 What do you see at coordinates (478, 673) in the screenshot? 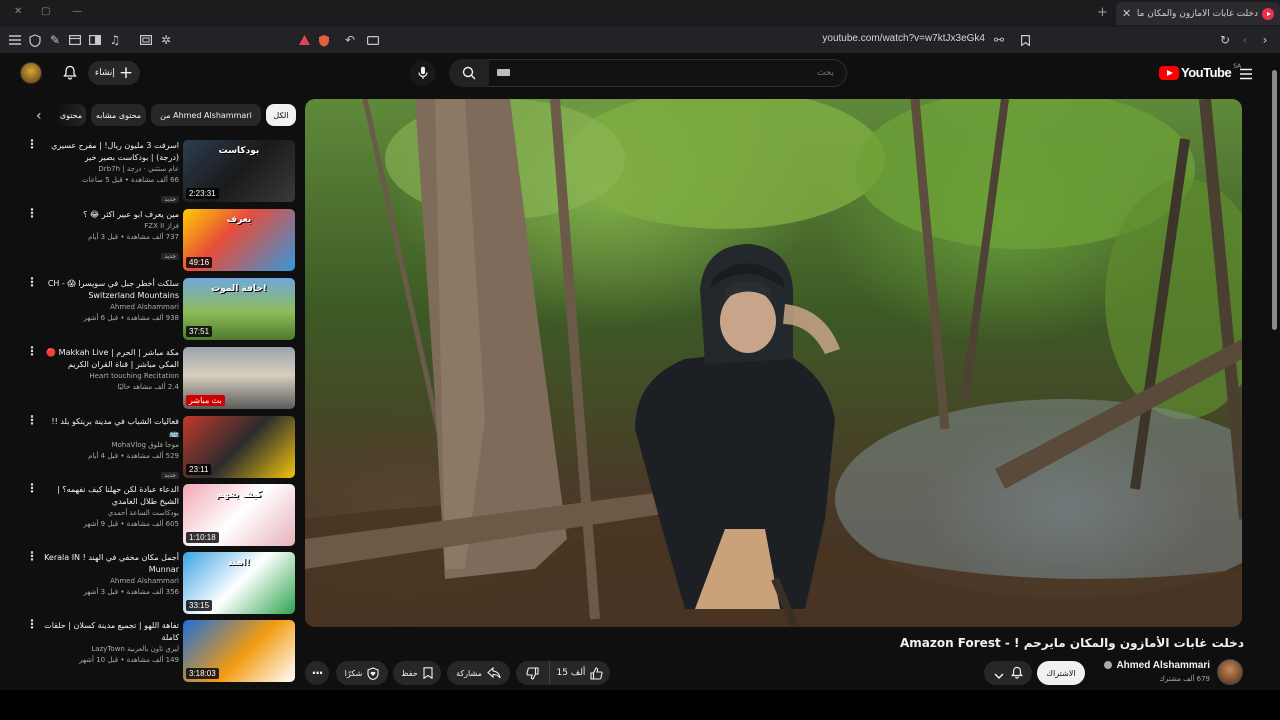
I see `share-button: مشاركة` at bounding box center [478, 673].